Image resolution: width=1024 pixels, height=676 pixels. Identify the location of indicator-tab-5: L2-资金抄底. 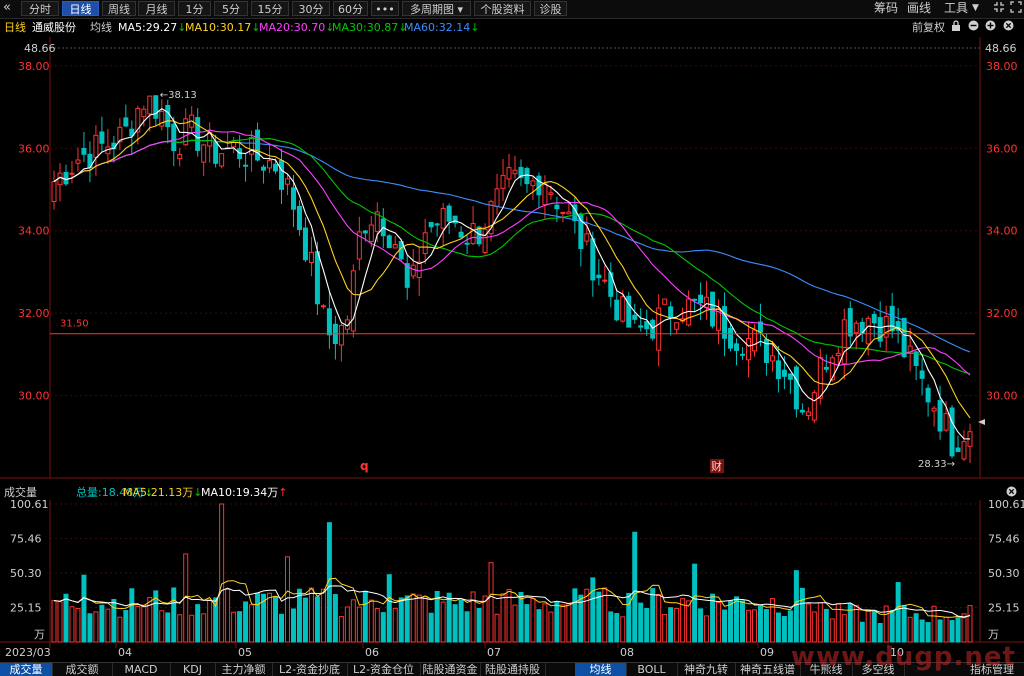
(310, 669).